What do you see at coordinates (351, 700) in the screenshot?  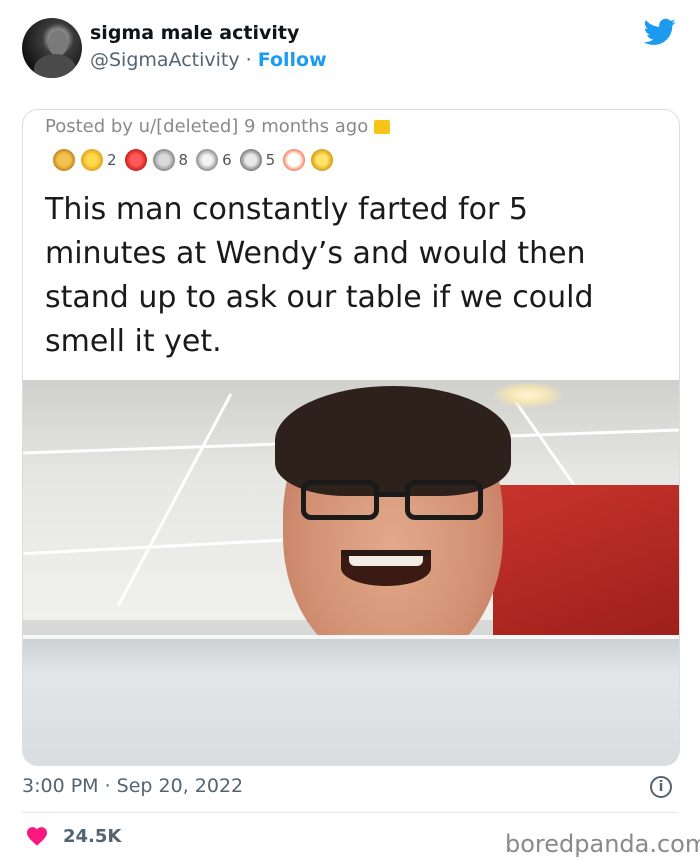 I see `booth-divider` at bounding box center [351, 700].